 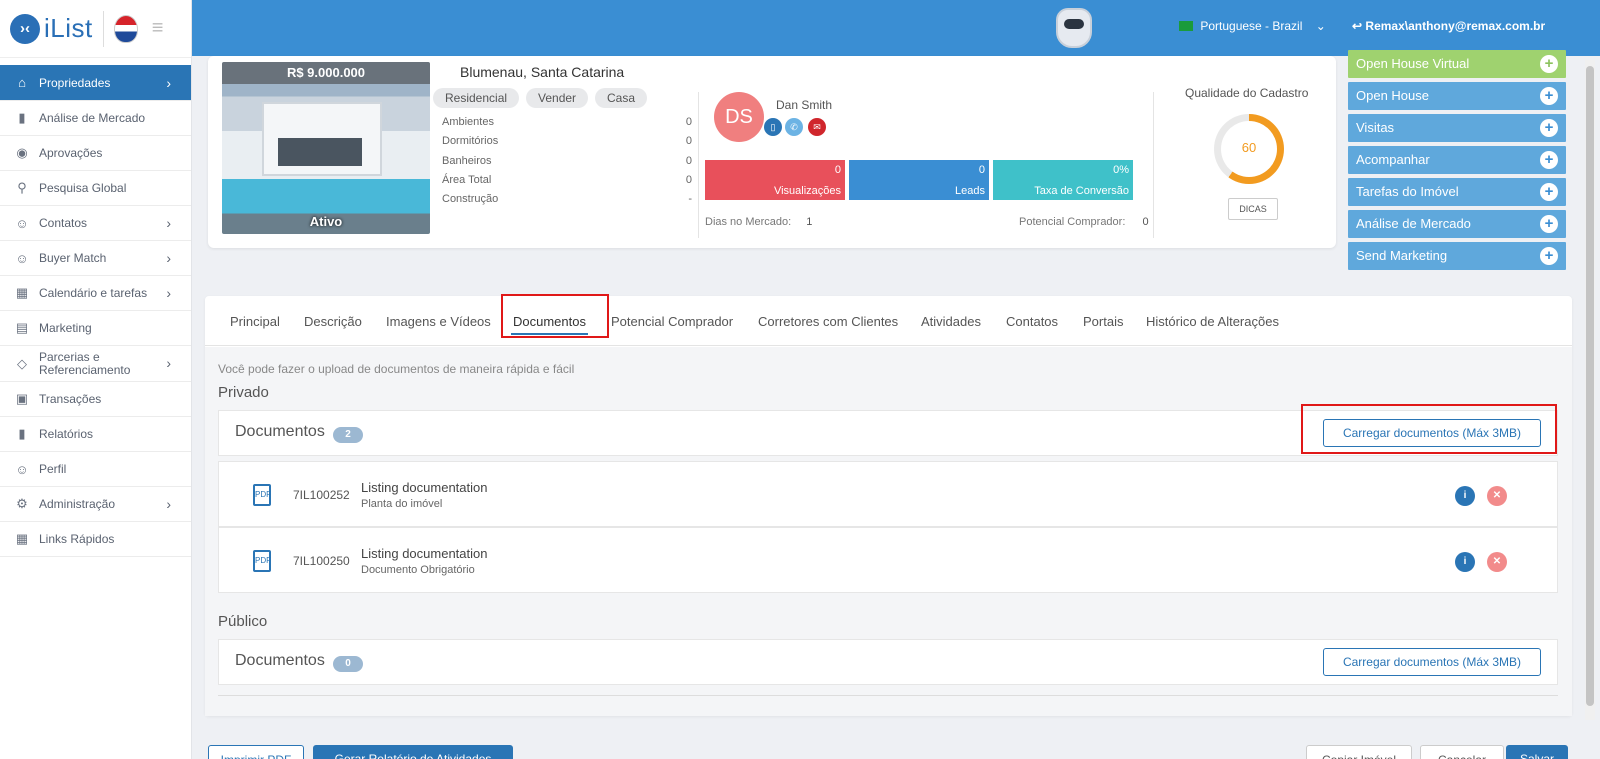 I want to click on cancel-button: Cancelar, so click(x=1462, y=752).